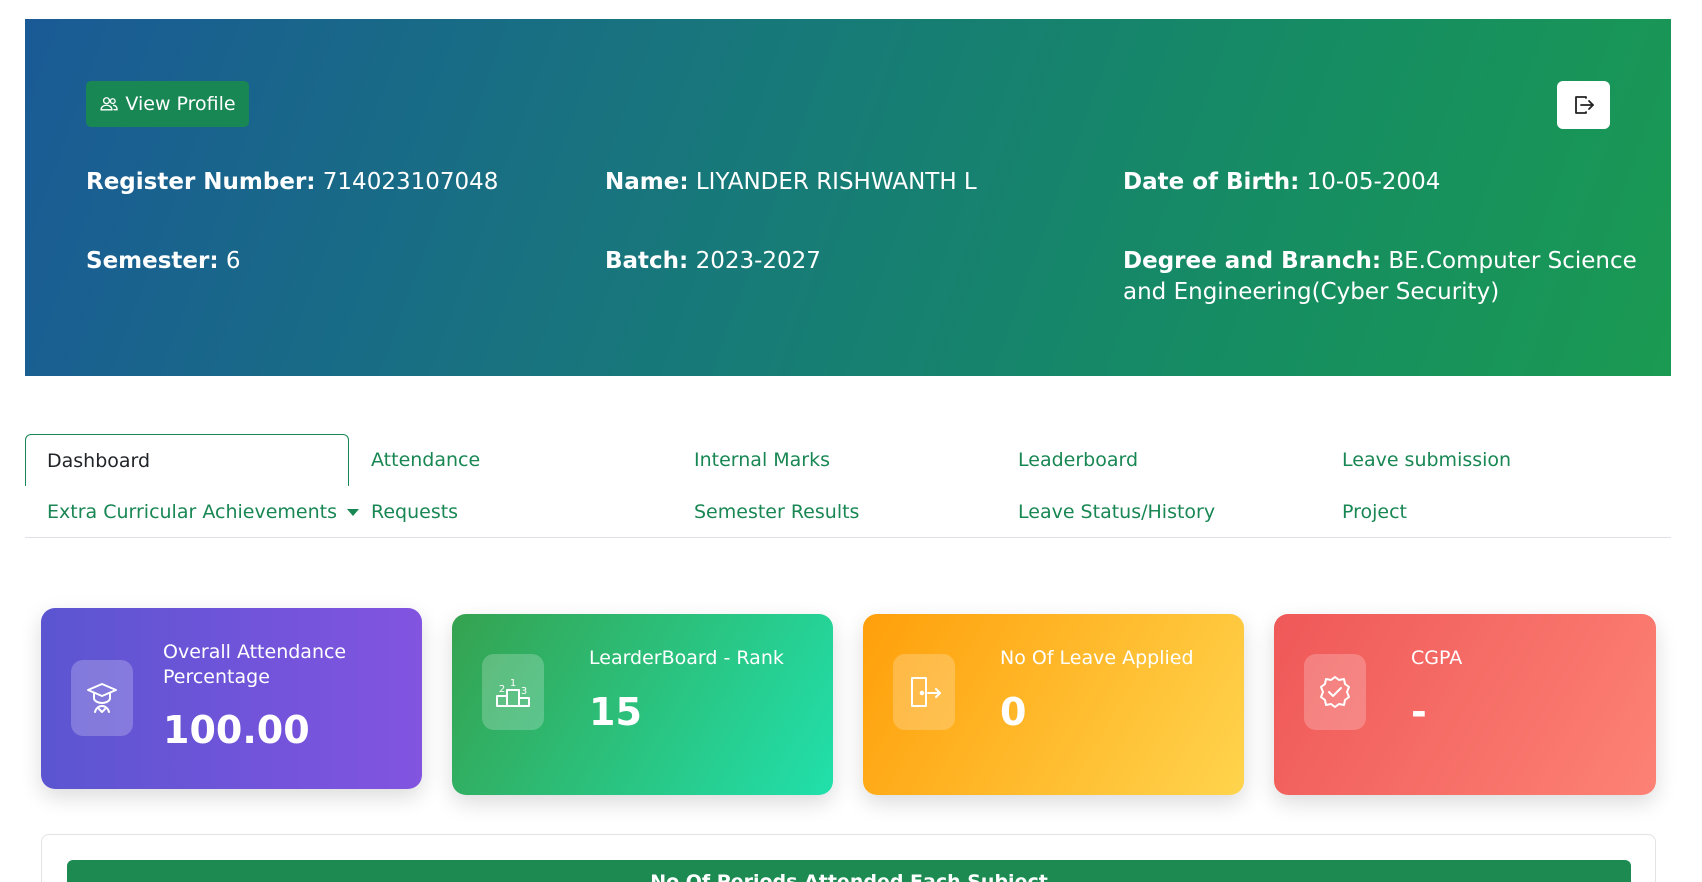 The image size is (1702, 882). What do you see at coordinates (1252, 261) in the screenshot?
I see `degree-label: Degree and Branch:` at bounding box center [1252, 261].